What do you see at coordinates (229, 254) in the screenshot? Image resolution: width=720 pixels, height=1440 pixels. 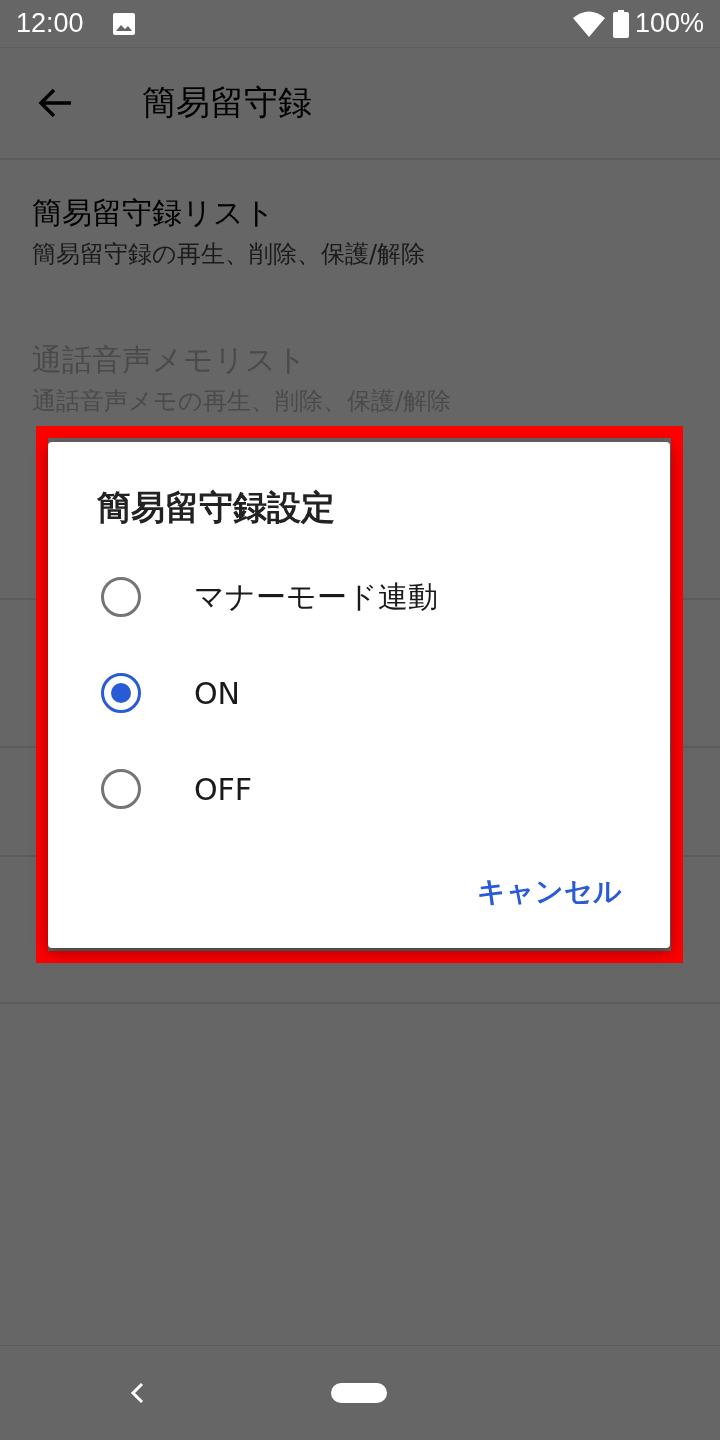 I see `preference-summary: 簡易留守録の再生、削除、保護/解除` at bounding box center [229, 254].